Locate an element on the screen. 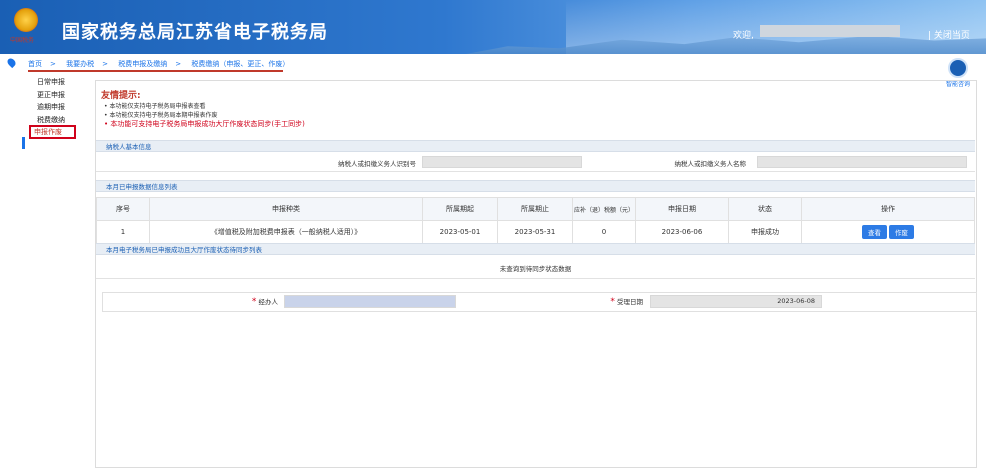 The width and height of the screenshot is (986, 475). col-date: 申报日期 is located at coordinates (682, 209).